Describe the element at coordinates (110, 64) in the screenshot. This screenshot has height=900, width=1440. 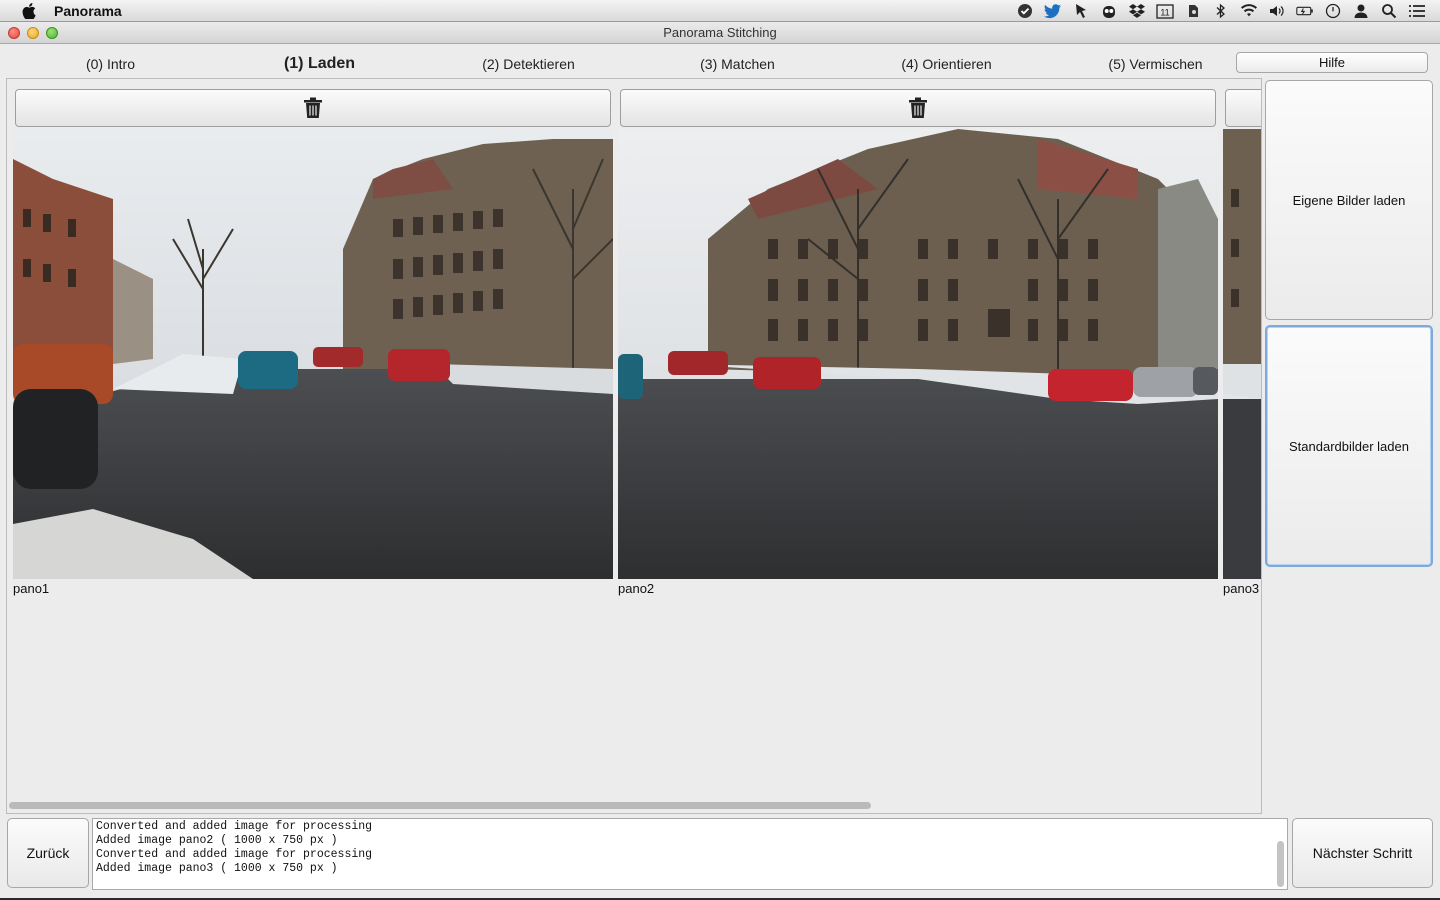
I see `tab-intro: (0) Intro` at that location.